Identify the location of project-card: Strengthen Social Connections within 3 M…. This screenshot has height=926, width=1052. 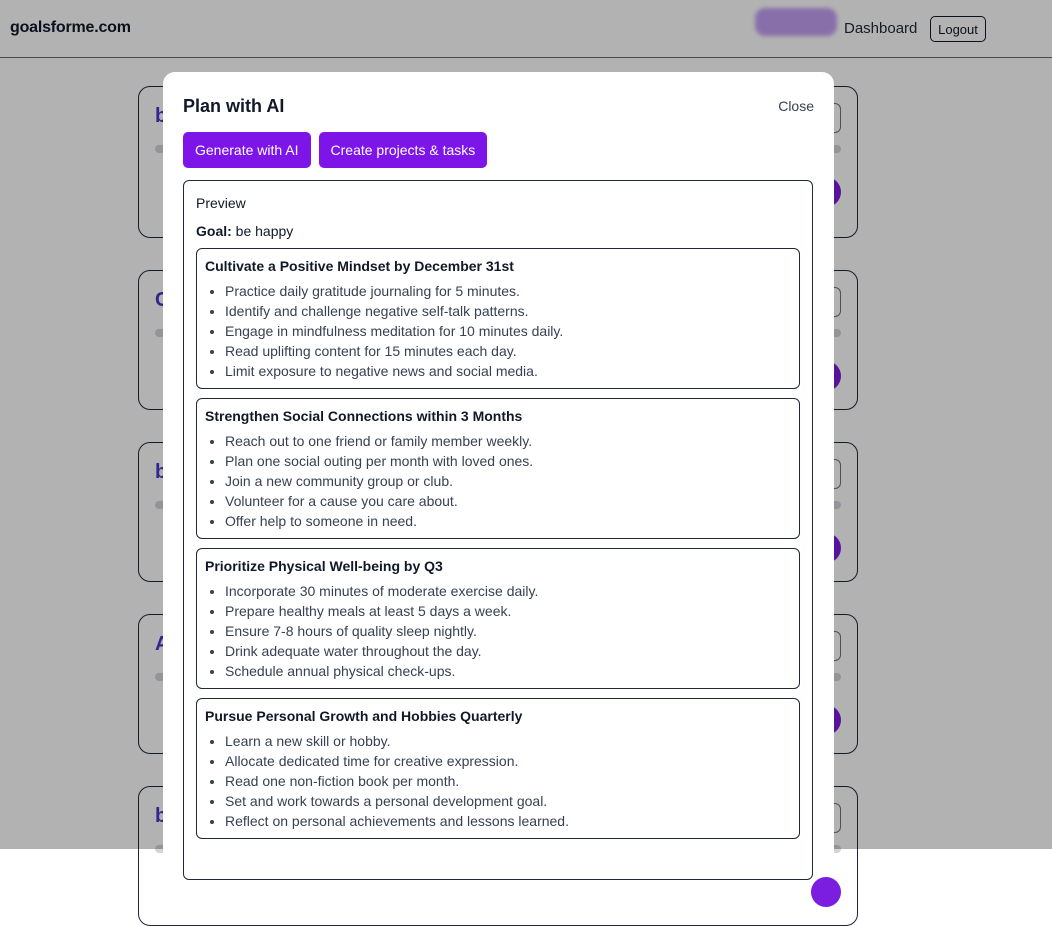
(498, 468).